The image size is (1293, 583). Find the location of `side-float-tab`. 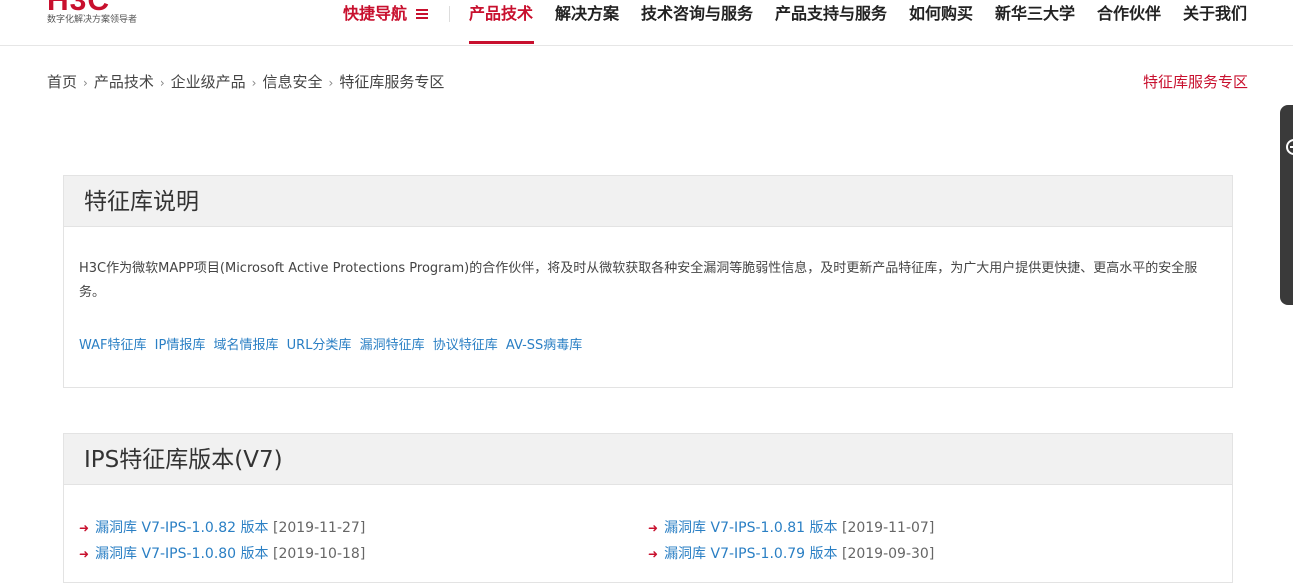

side-float-tab is located at coordinates (1286, 205).